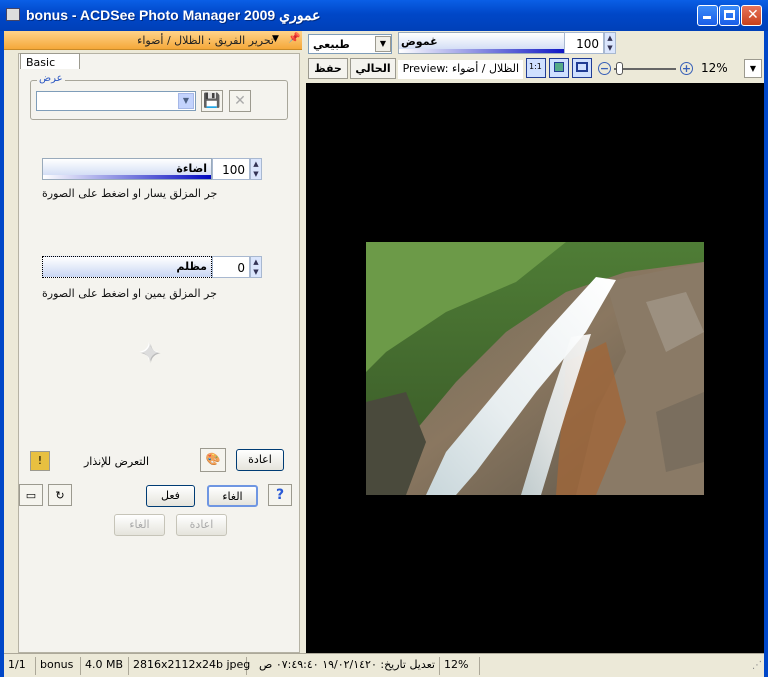  I want to click on status-zoom: 12%, so click(460, 666).